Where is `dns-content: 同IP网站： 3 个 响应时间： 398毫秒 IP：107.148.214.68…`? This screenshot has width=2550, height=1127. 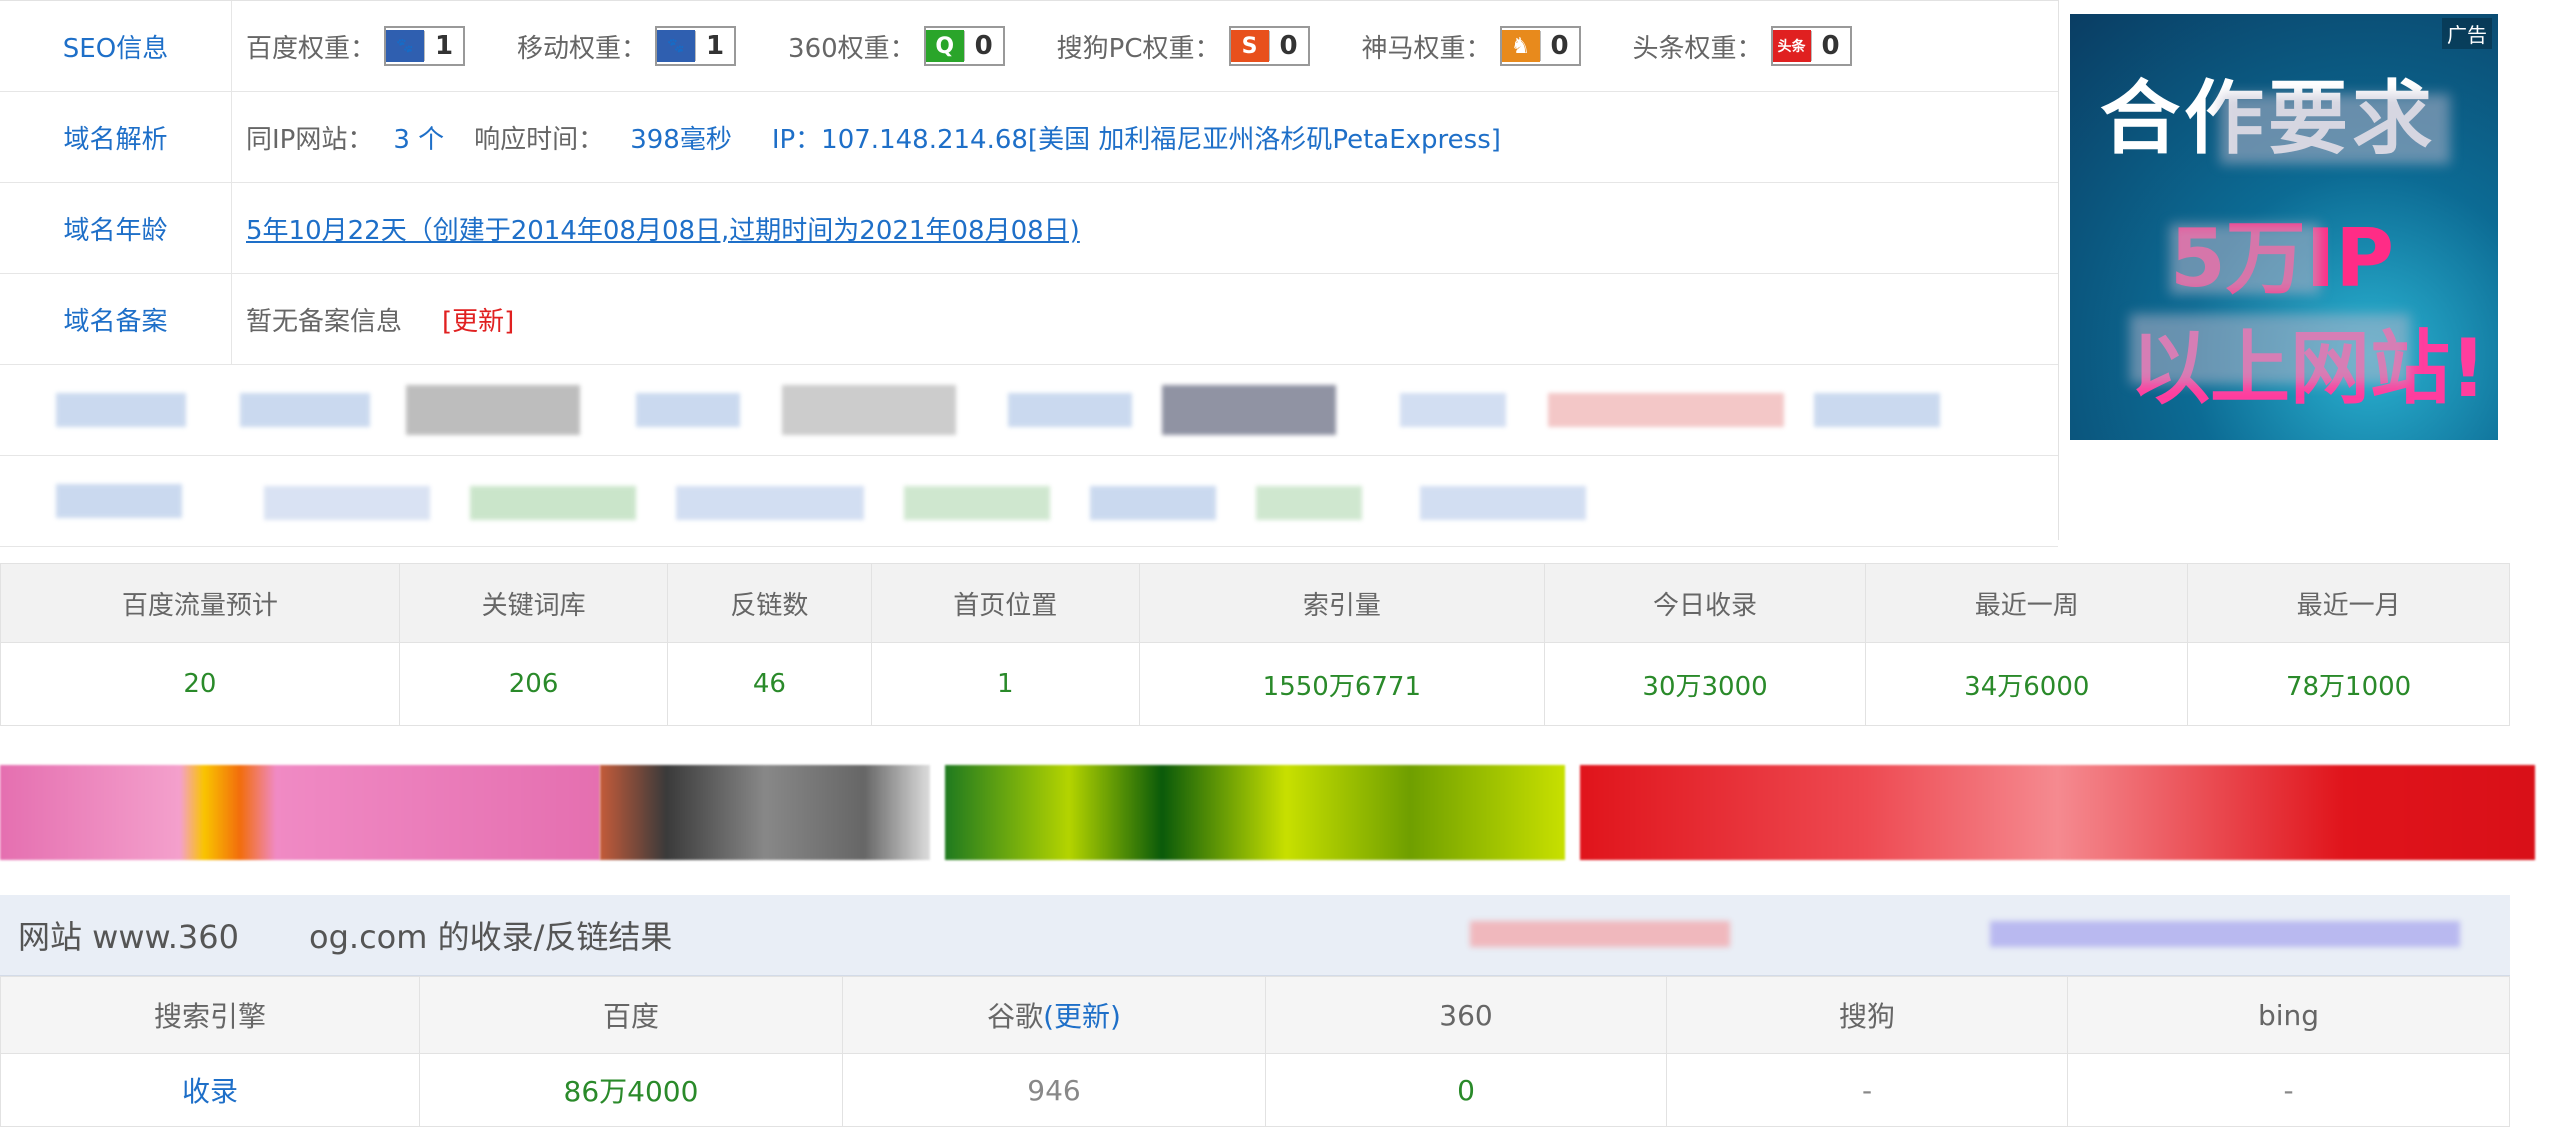 dns-content: 同IP网站： 3 个 响应时间： 398毫秒 IP：107.148.214.68… is located at coordinates (866, 137).